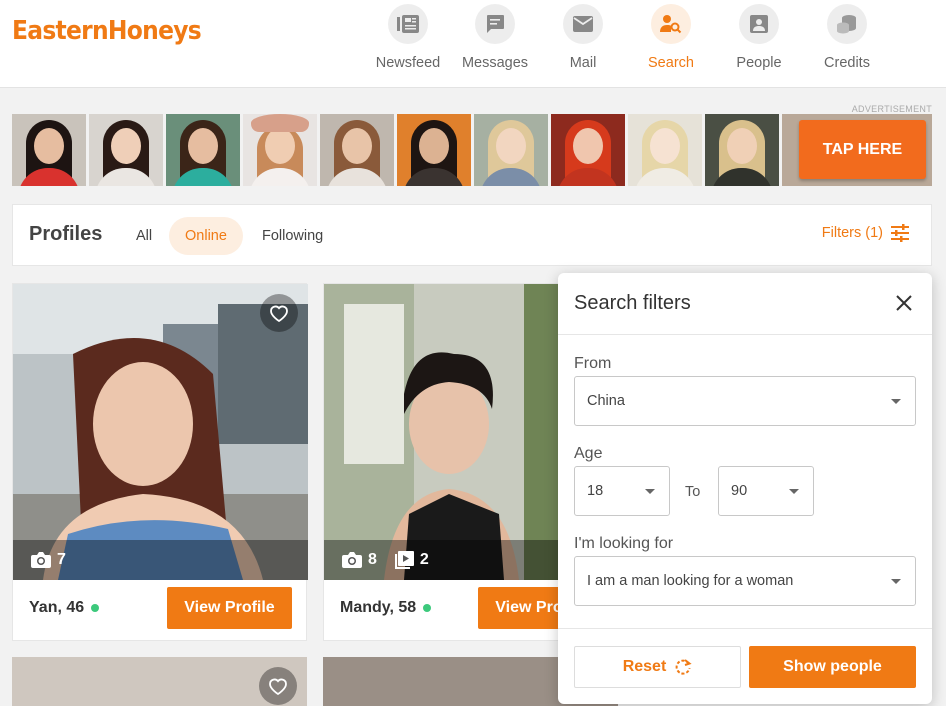 This screenshot has height=706, width=946. I want to click on view-profile-button: View Profile, so click(229, 608).